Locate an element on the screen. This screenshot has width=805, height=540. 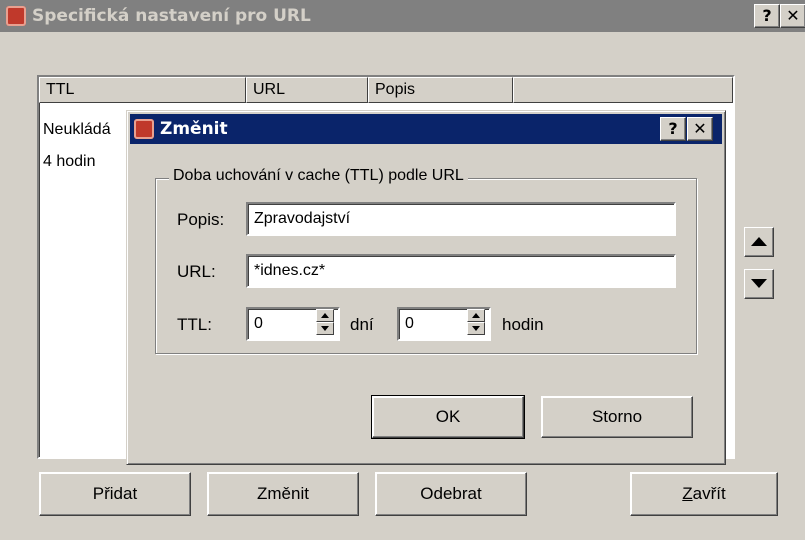
ok-button: OK is located at coordinates (448, 417).